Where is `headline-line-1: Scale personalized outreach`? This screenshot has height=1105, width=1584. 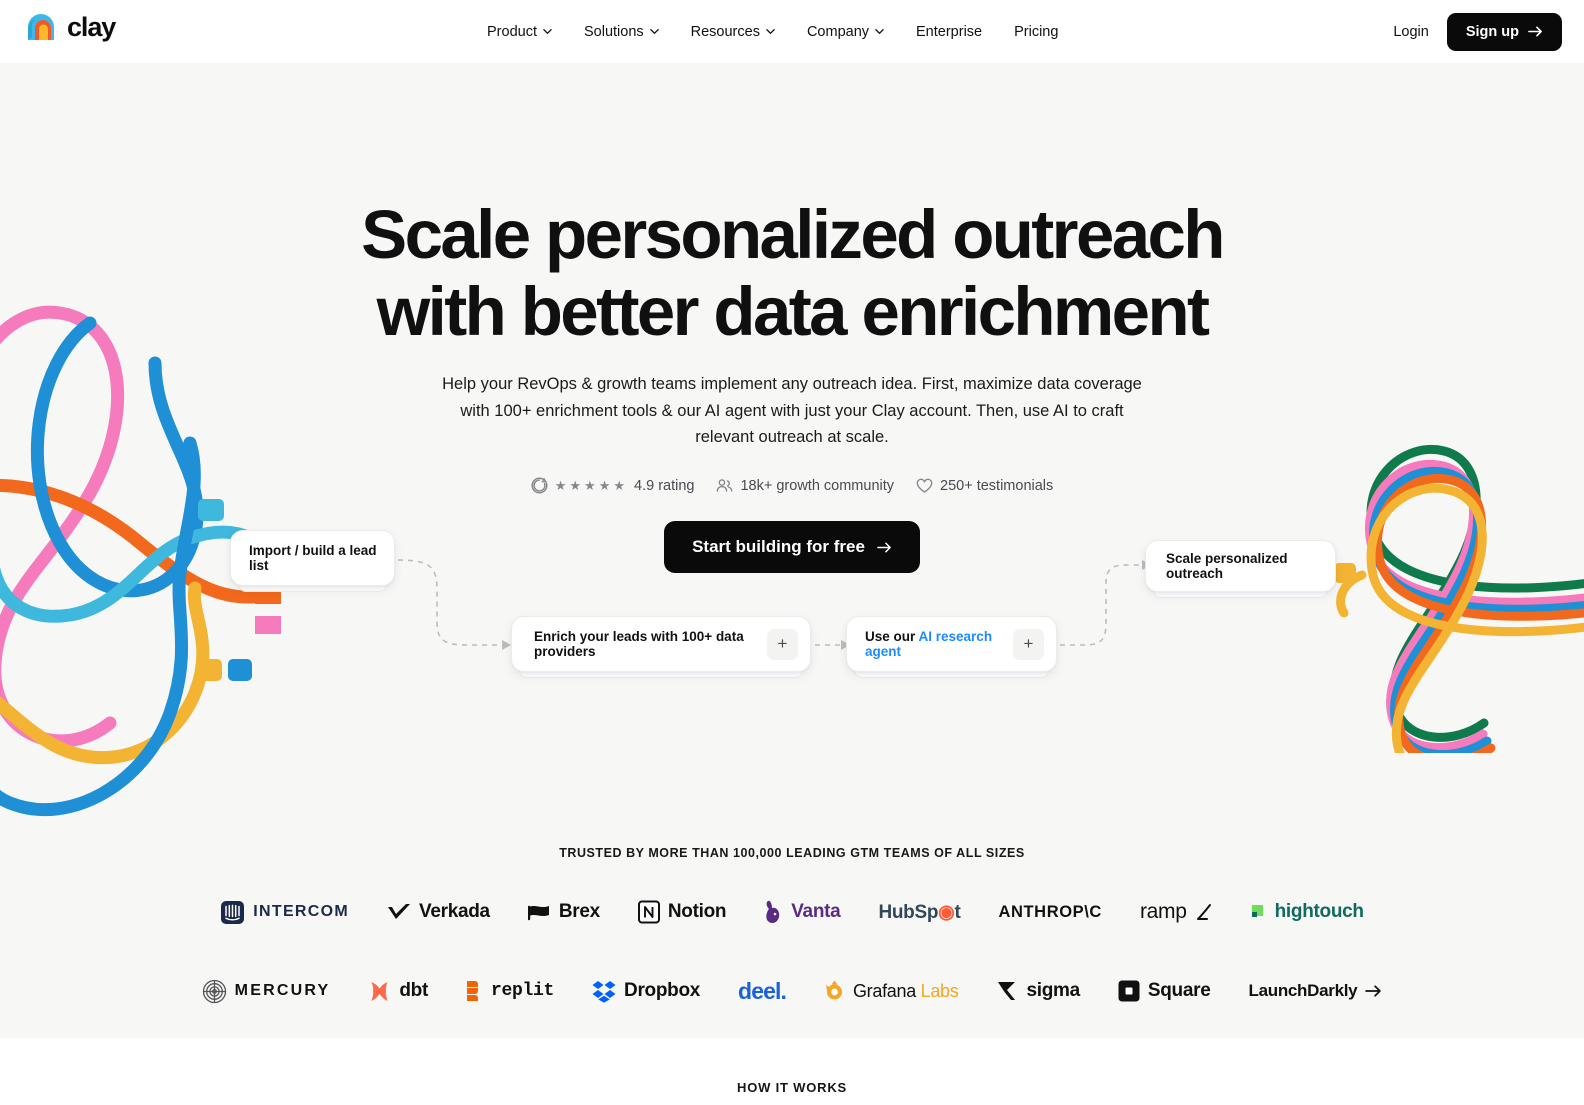 headline-line-1: Scale personalized outreach is located at coordinates (793, 234).